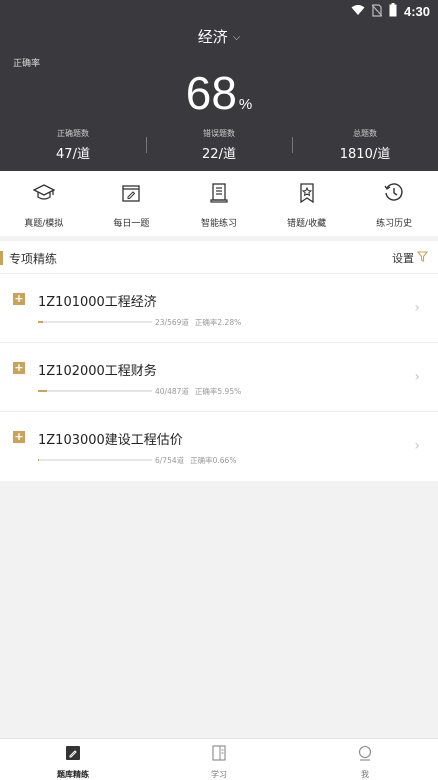 This screenshot has height=780, width=438. I want to click on graduation-cap-icon, so click(44, 195).